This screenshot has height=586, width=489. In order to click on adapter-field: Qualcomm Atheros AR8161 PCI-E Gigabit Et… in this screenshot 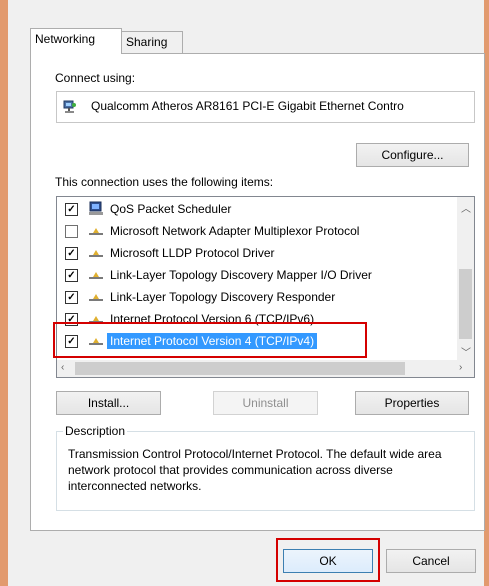, I will do `click(265, 107)`.